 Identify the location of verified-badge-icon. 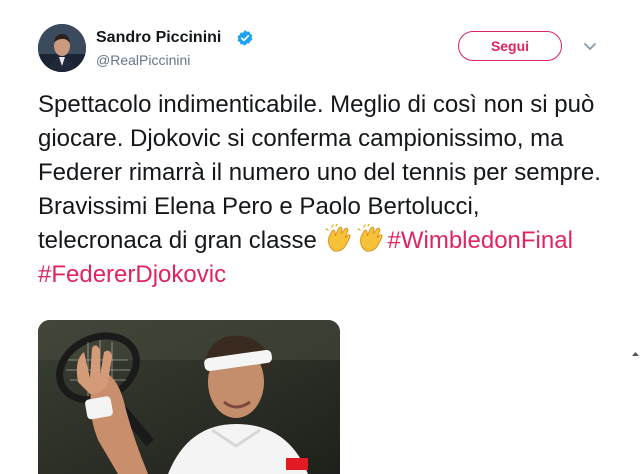
(245, 38).